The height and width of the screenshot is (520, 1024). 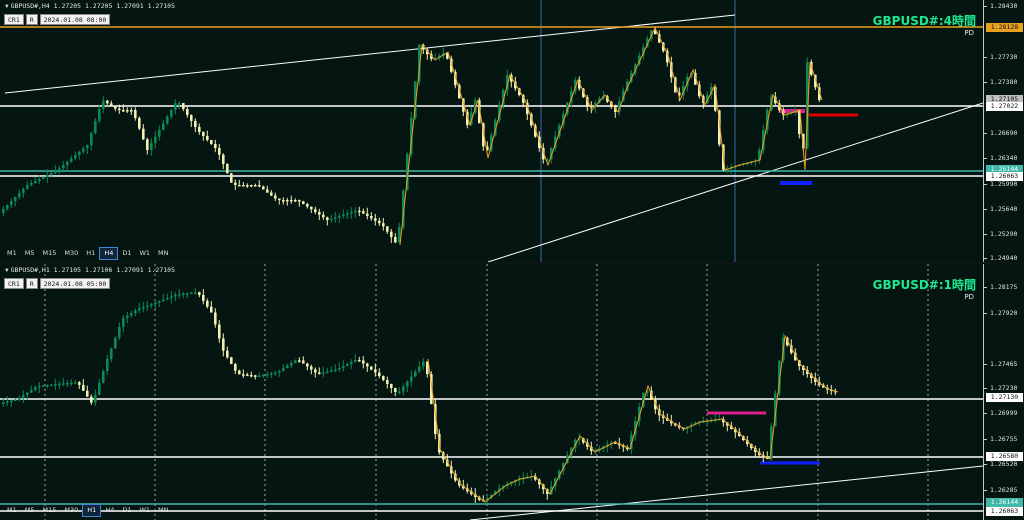 I want to click on h4-price-tick: 1.24940, so click(x=1000, y=258).